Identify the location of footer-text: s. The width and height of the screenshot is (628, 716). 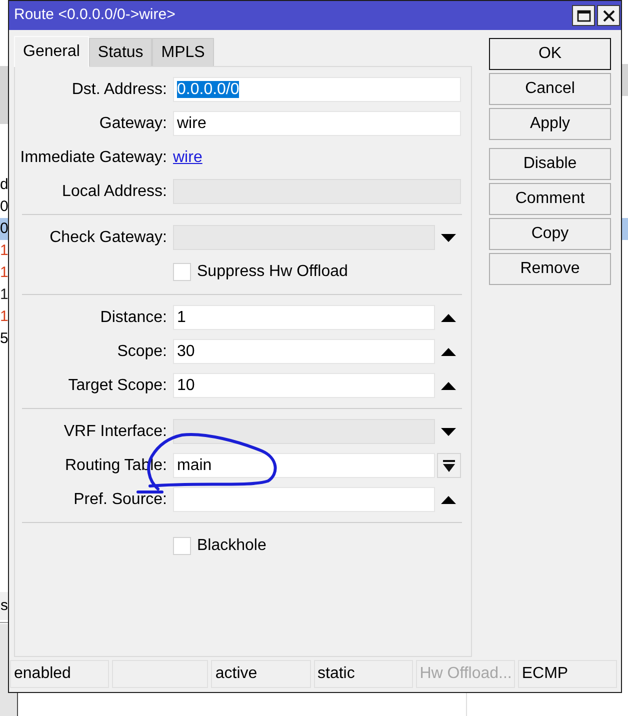
(4, 606).